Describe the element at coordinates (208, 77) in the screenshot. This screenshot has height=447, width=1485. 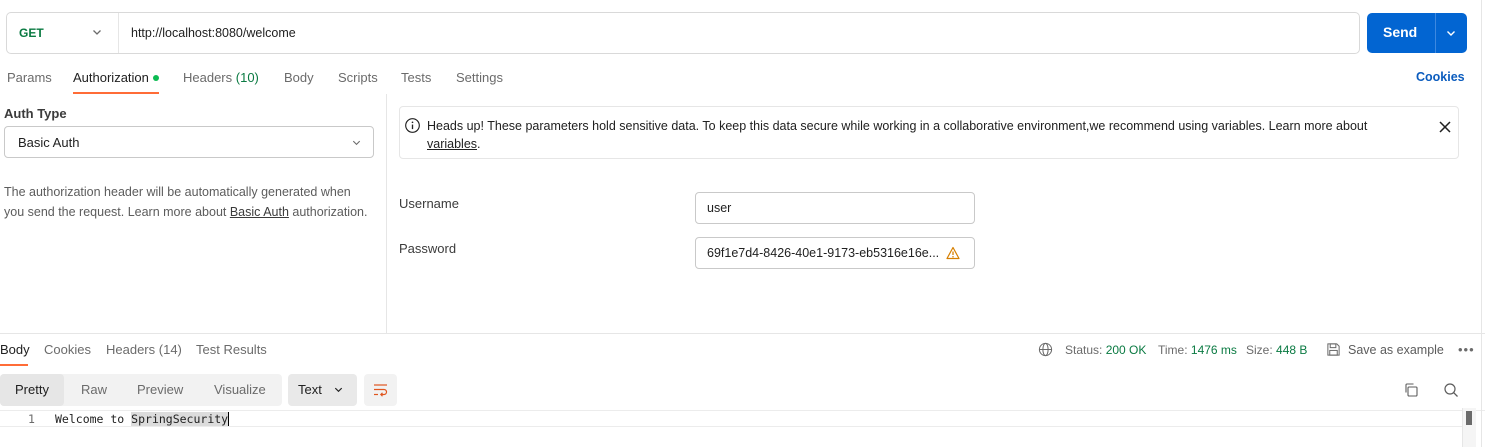
I see `tab-headers-label: Headers` at that location.